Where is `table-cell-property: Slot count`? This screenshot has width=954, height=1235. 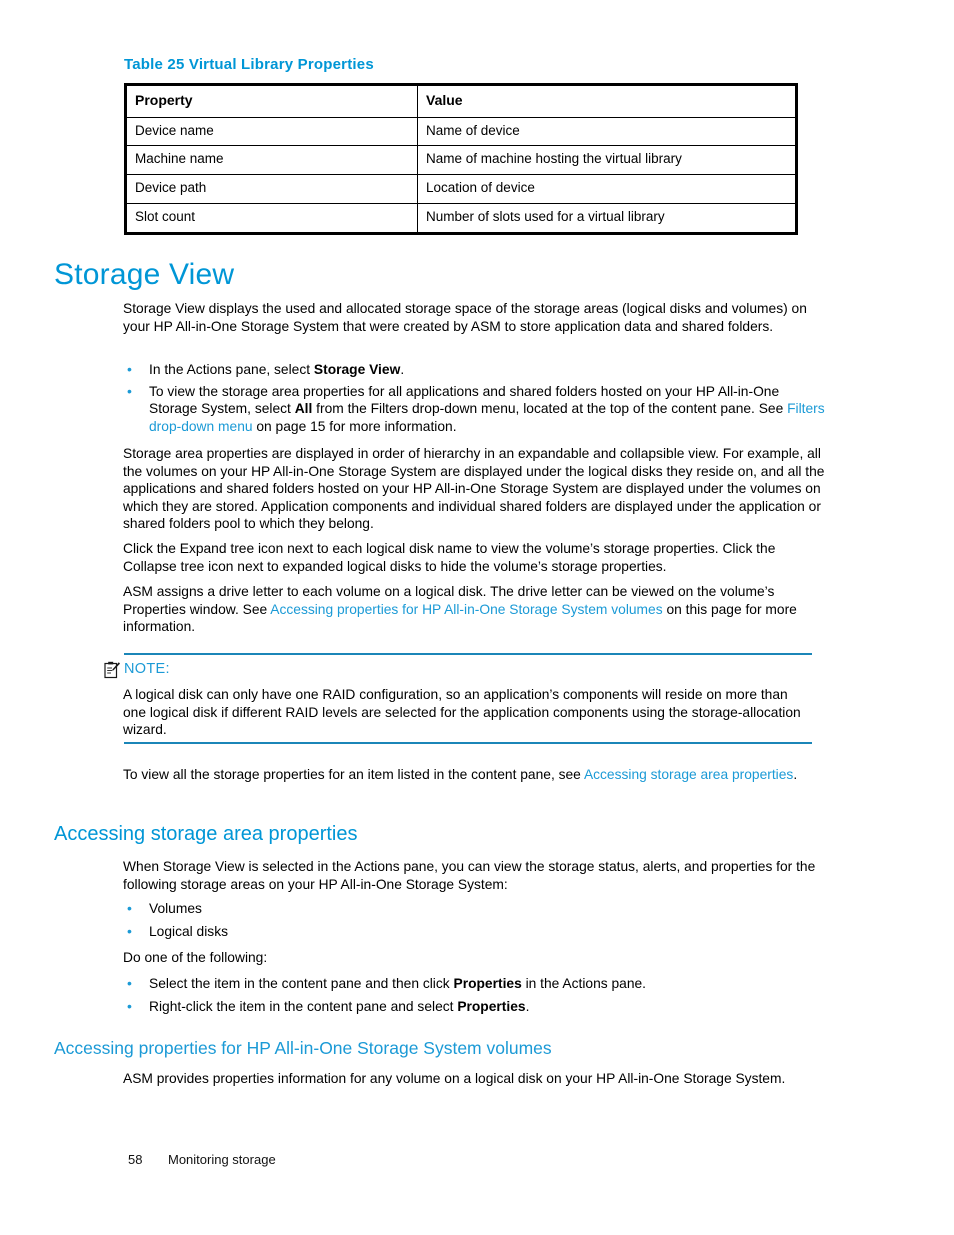 table-cell-property: Slot count is located at coordinates (271, 218).